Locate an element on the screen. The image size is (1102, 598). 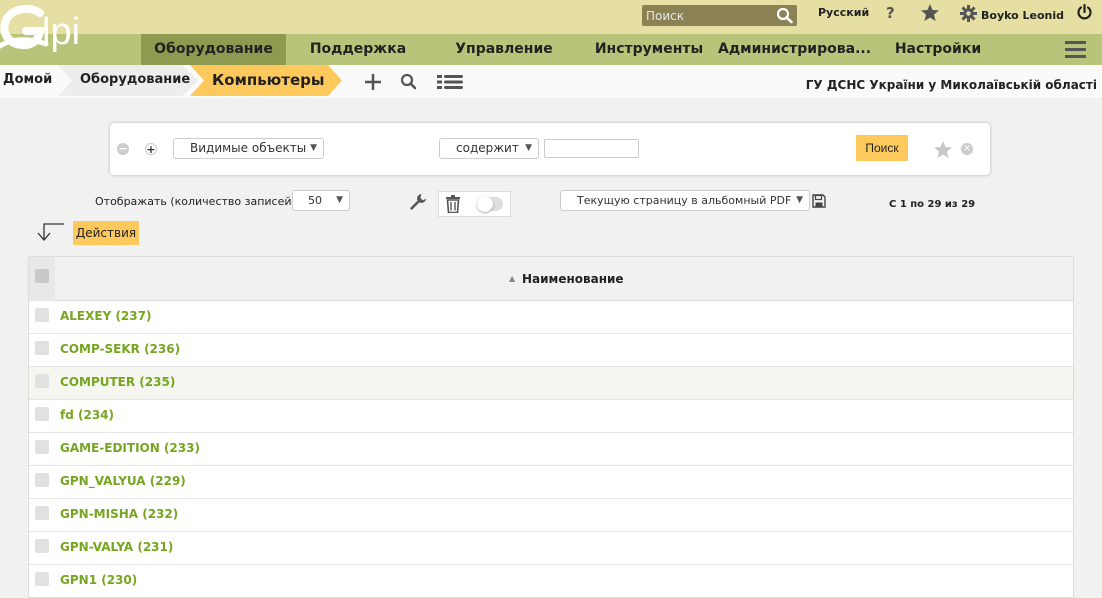
computer-link: GPN1 (230) is located at coordinates (98, 580).